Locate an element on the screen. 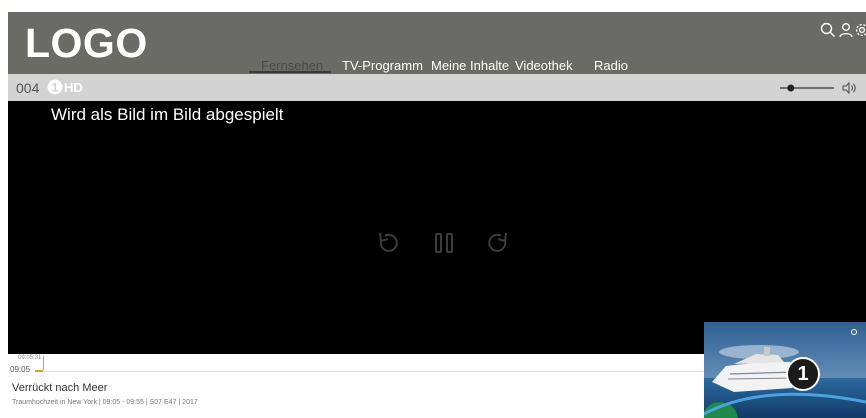 This screenshot has height=418, width=866. cruise-ship-thumbnail is located at coordinates (785, 370).